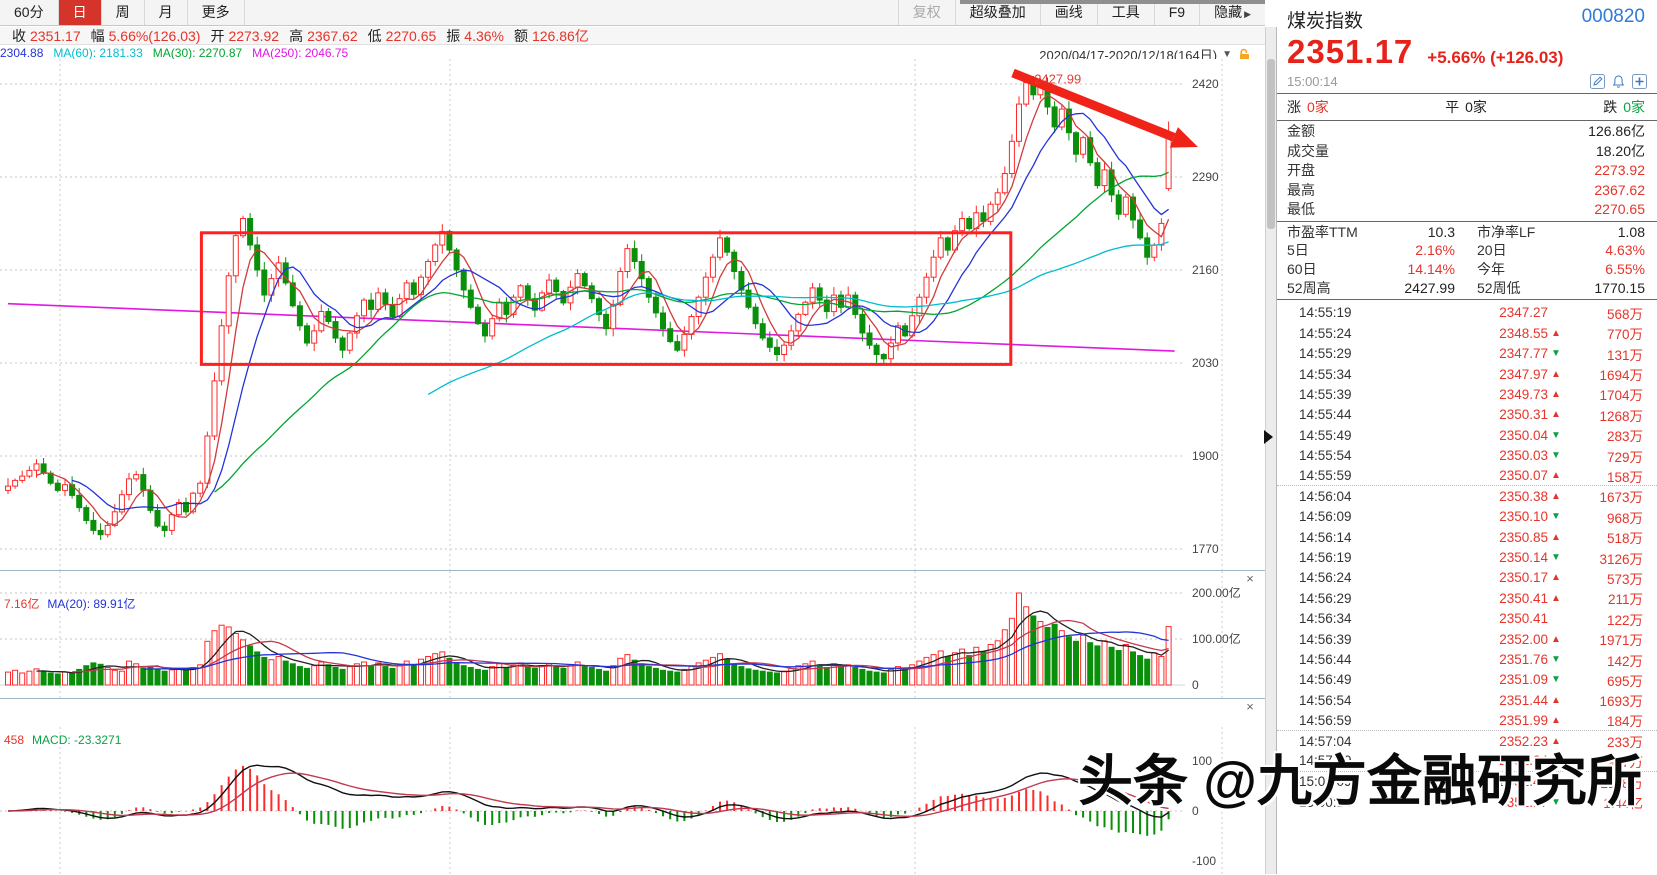  What do you see at coordinates (1325, 537) in the screenshot?
I see `tick-time: 14:56:14` at bounding box center [1325, 537].